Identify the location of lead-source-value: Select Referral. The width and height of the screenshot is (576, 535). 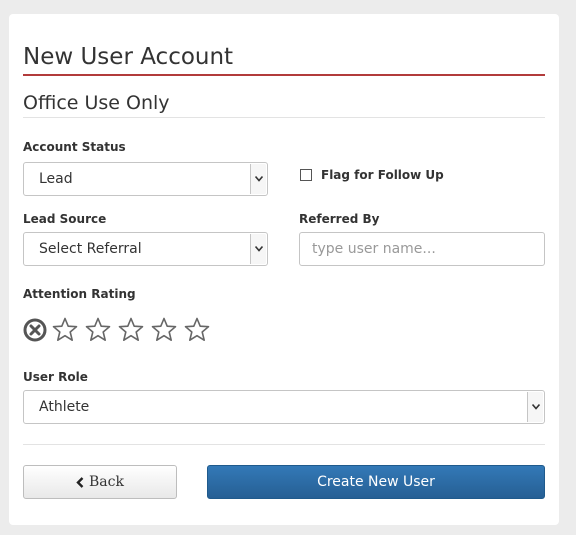
(90, 249).